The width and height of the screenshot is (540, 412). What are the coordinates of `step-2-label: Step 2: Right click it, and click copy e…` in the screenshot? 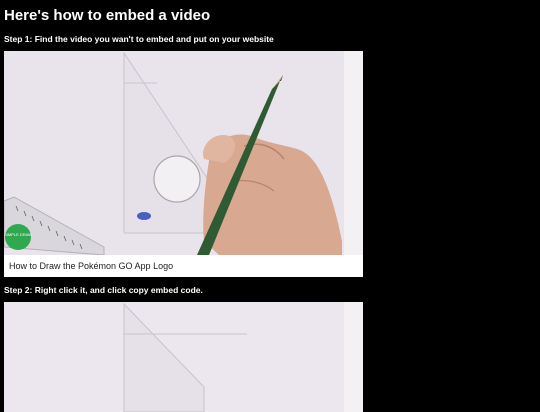 It's located at (103, 290).